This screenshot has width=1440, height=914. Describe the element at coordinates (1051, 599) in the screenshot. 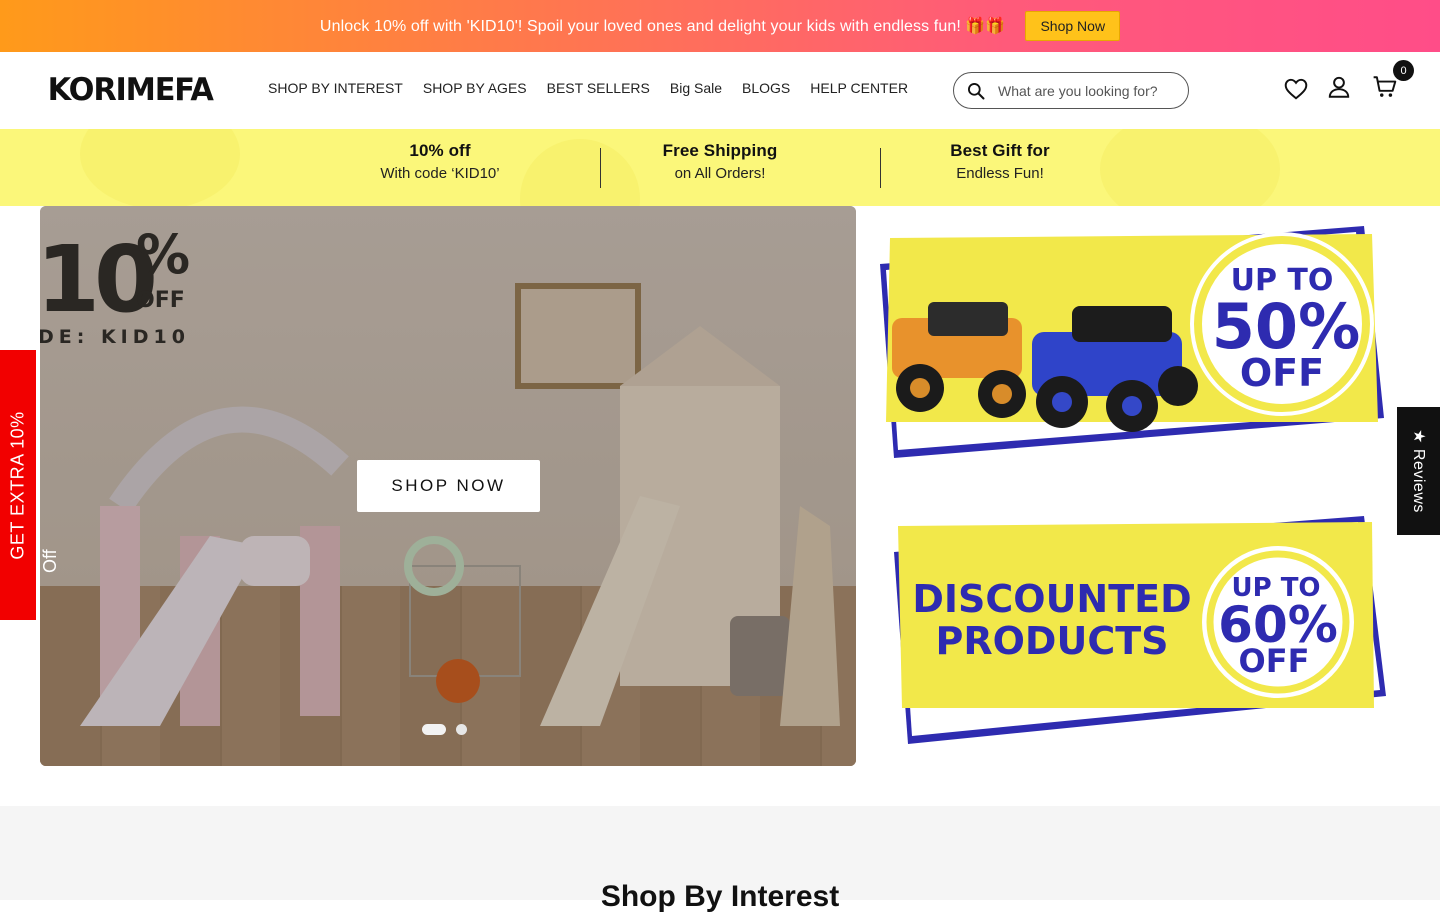

I see `promo-bottom-heading1: DISCOUNTED` at that location.